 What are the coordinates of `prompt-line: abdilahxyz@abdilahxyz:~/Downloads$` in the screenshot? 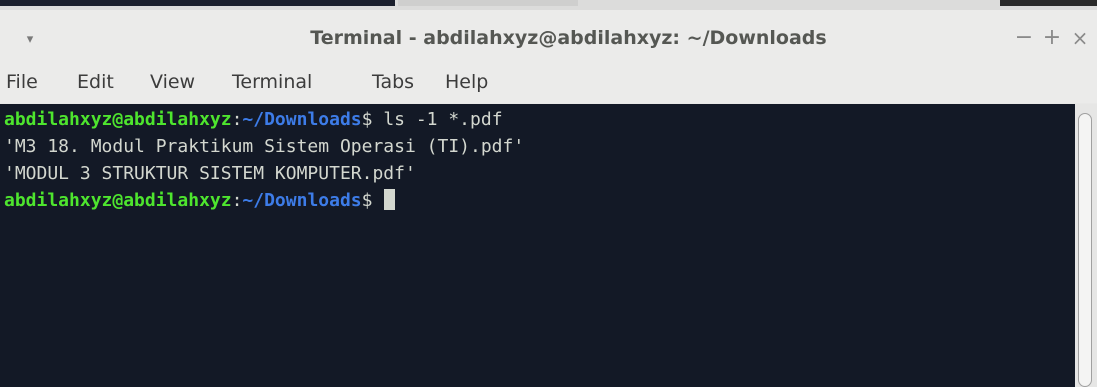 It's located at (539, 200).